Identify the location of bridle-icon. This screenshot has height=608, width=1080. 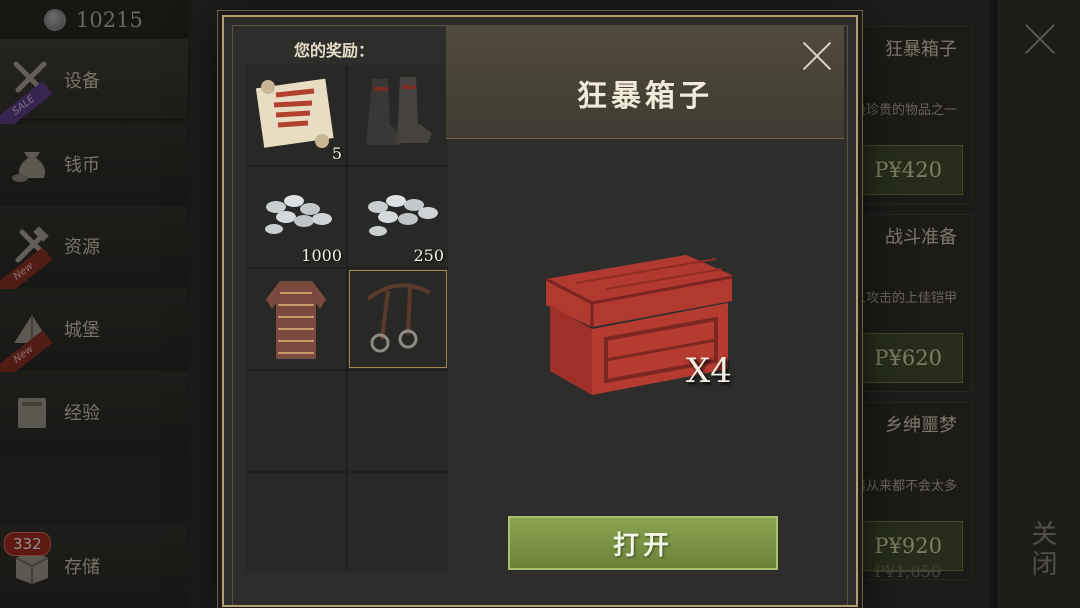
(398, 318).